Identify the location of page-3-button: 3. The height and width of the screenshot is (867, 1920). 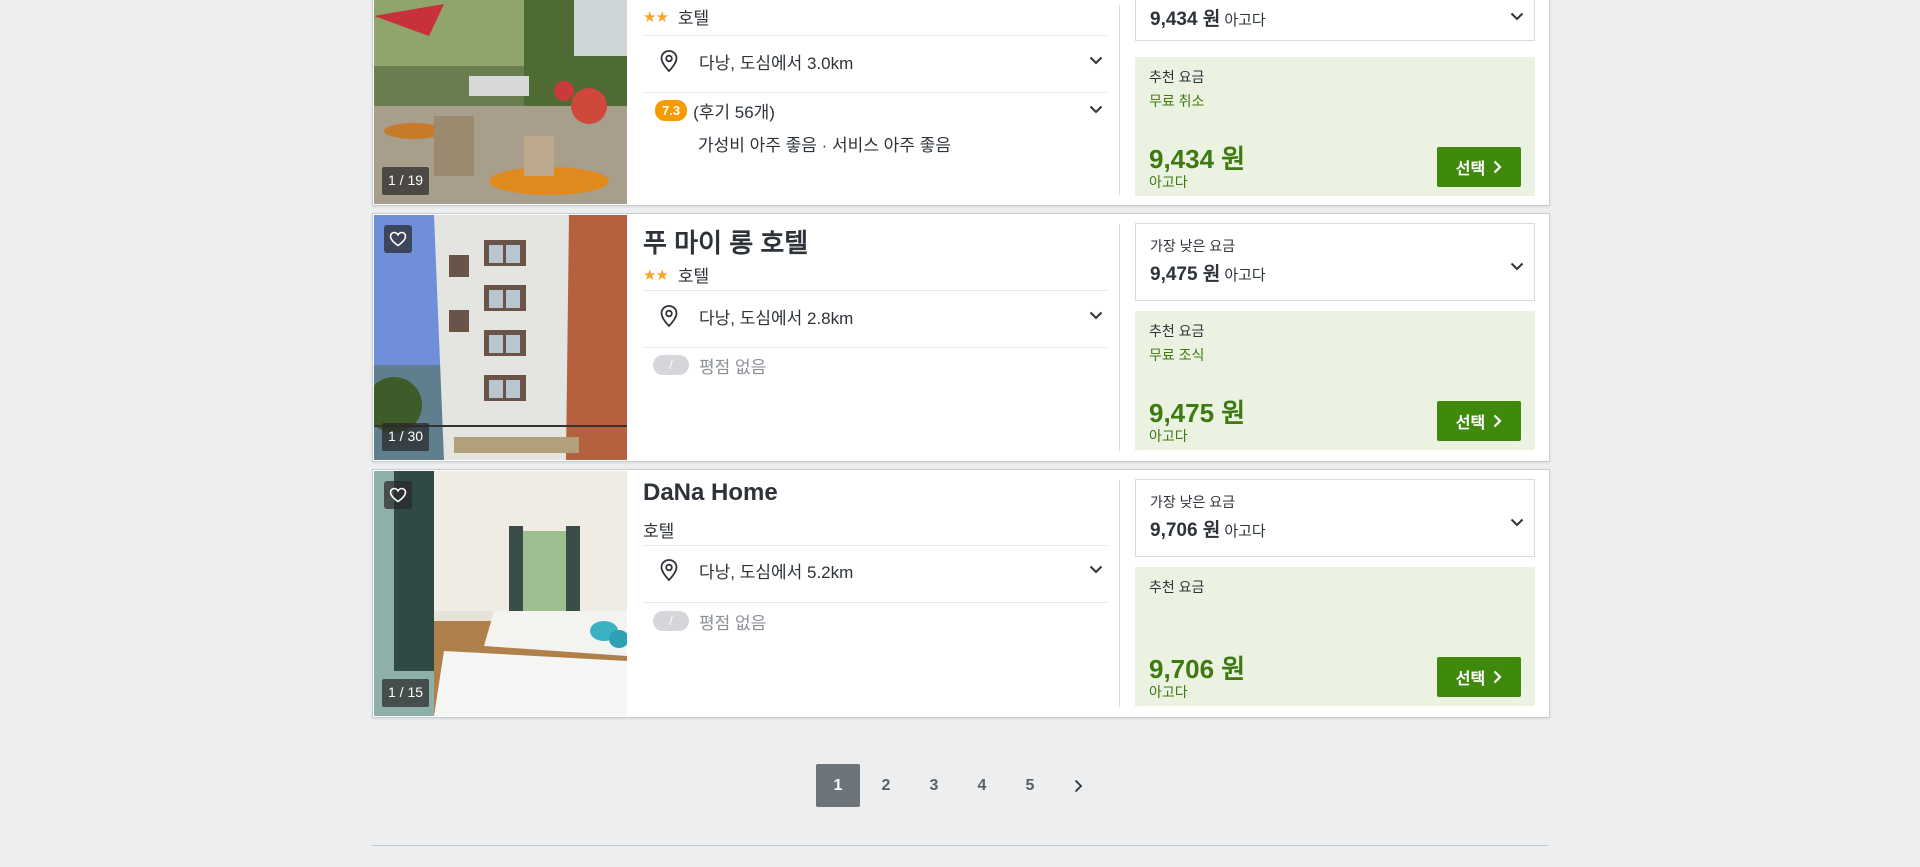
(934, 785).